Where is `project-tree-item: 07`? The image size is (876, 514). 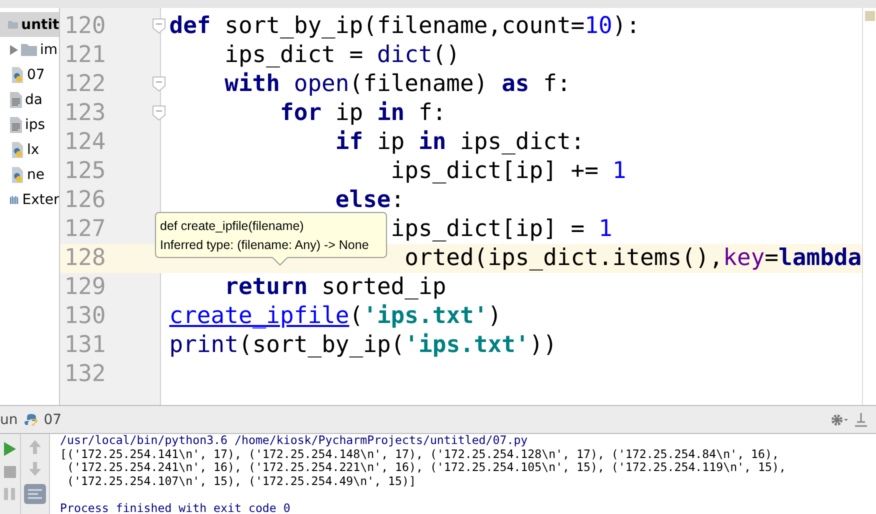
project-tree-item: 07 is located at coordinates (30, 74).